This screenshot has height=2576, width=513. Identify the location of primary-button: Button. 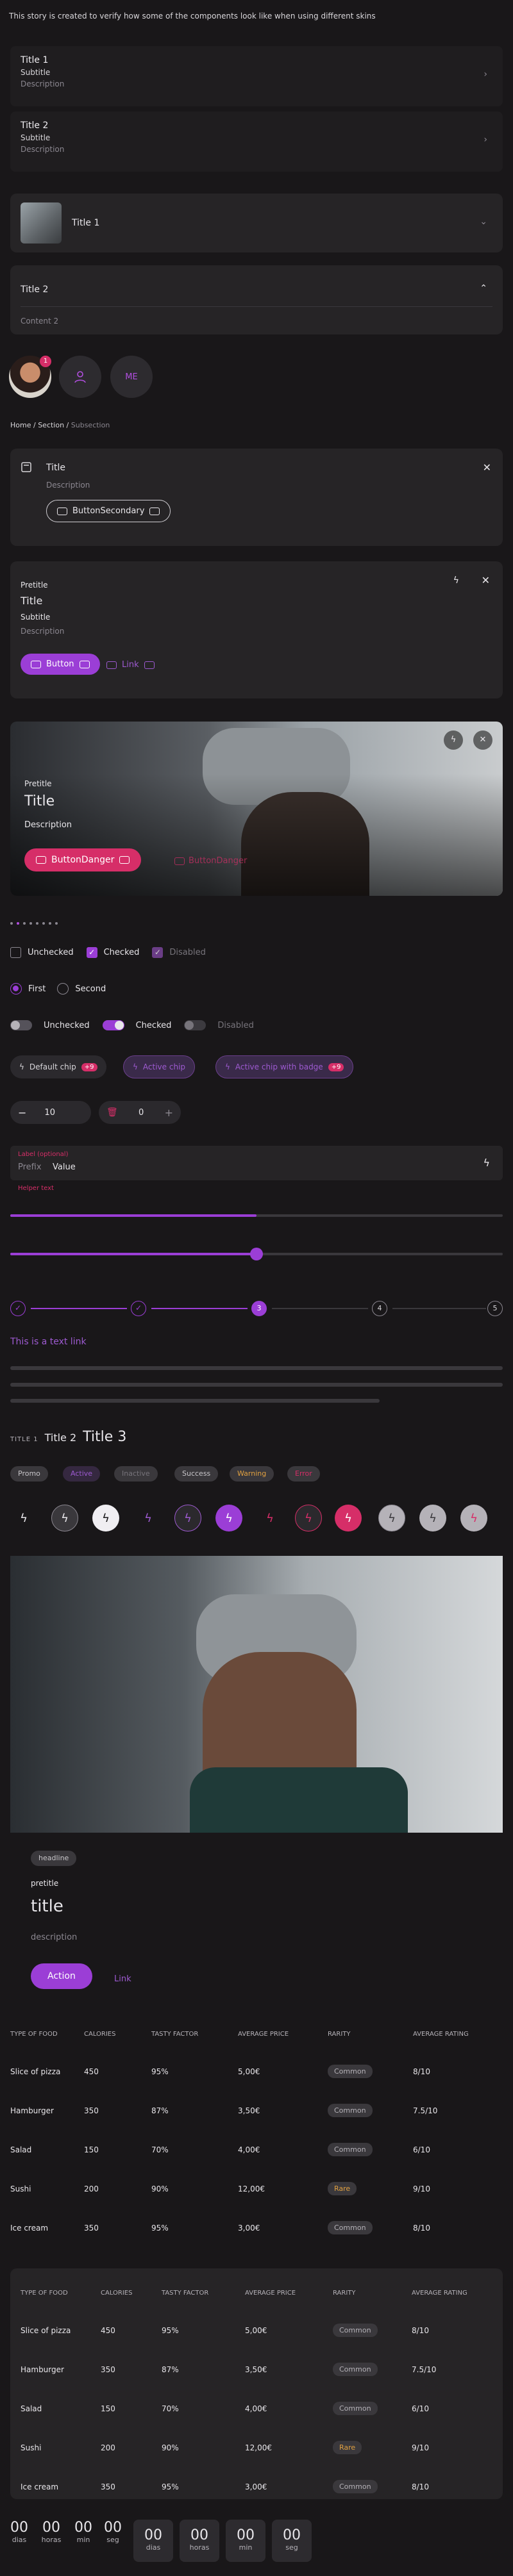
(60, 664).